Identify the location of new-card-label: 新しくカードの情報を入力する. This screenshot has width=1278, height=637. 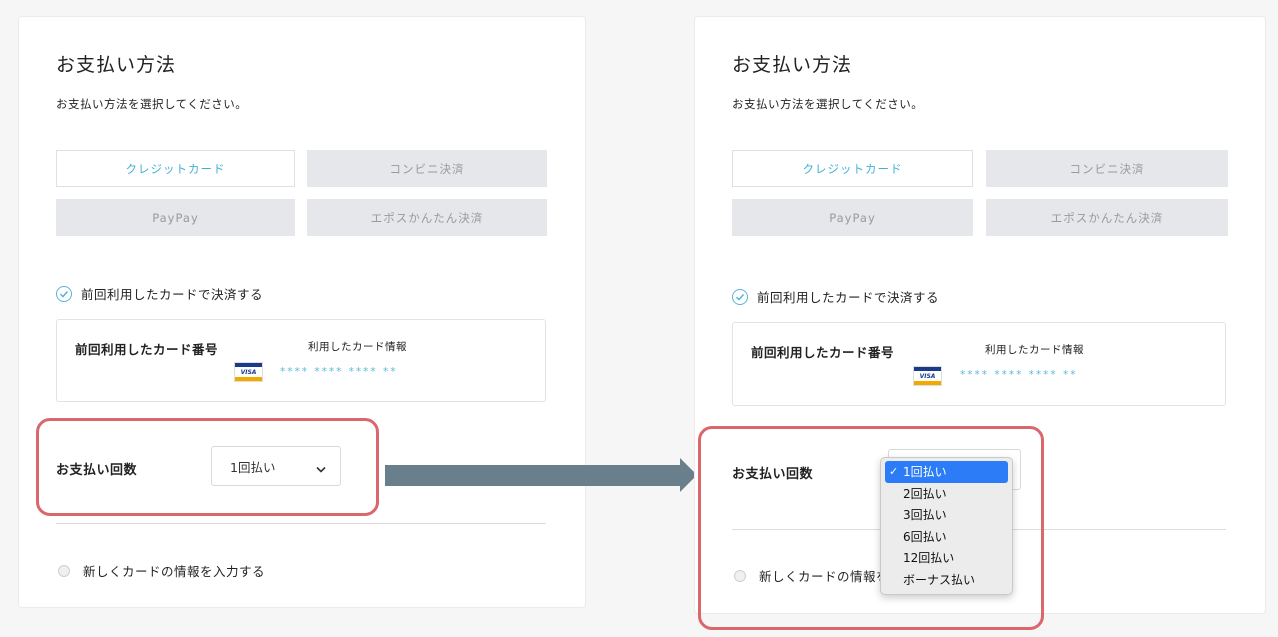
(174, 571).